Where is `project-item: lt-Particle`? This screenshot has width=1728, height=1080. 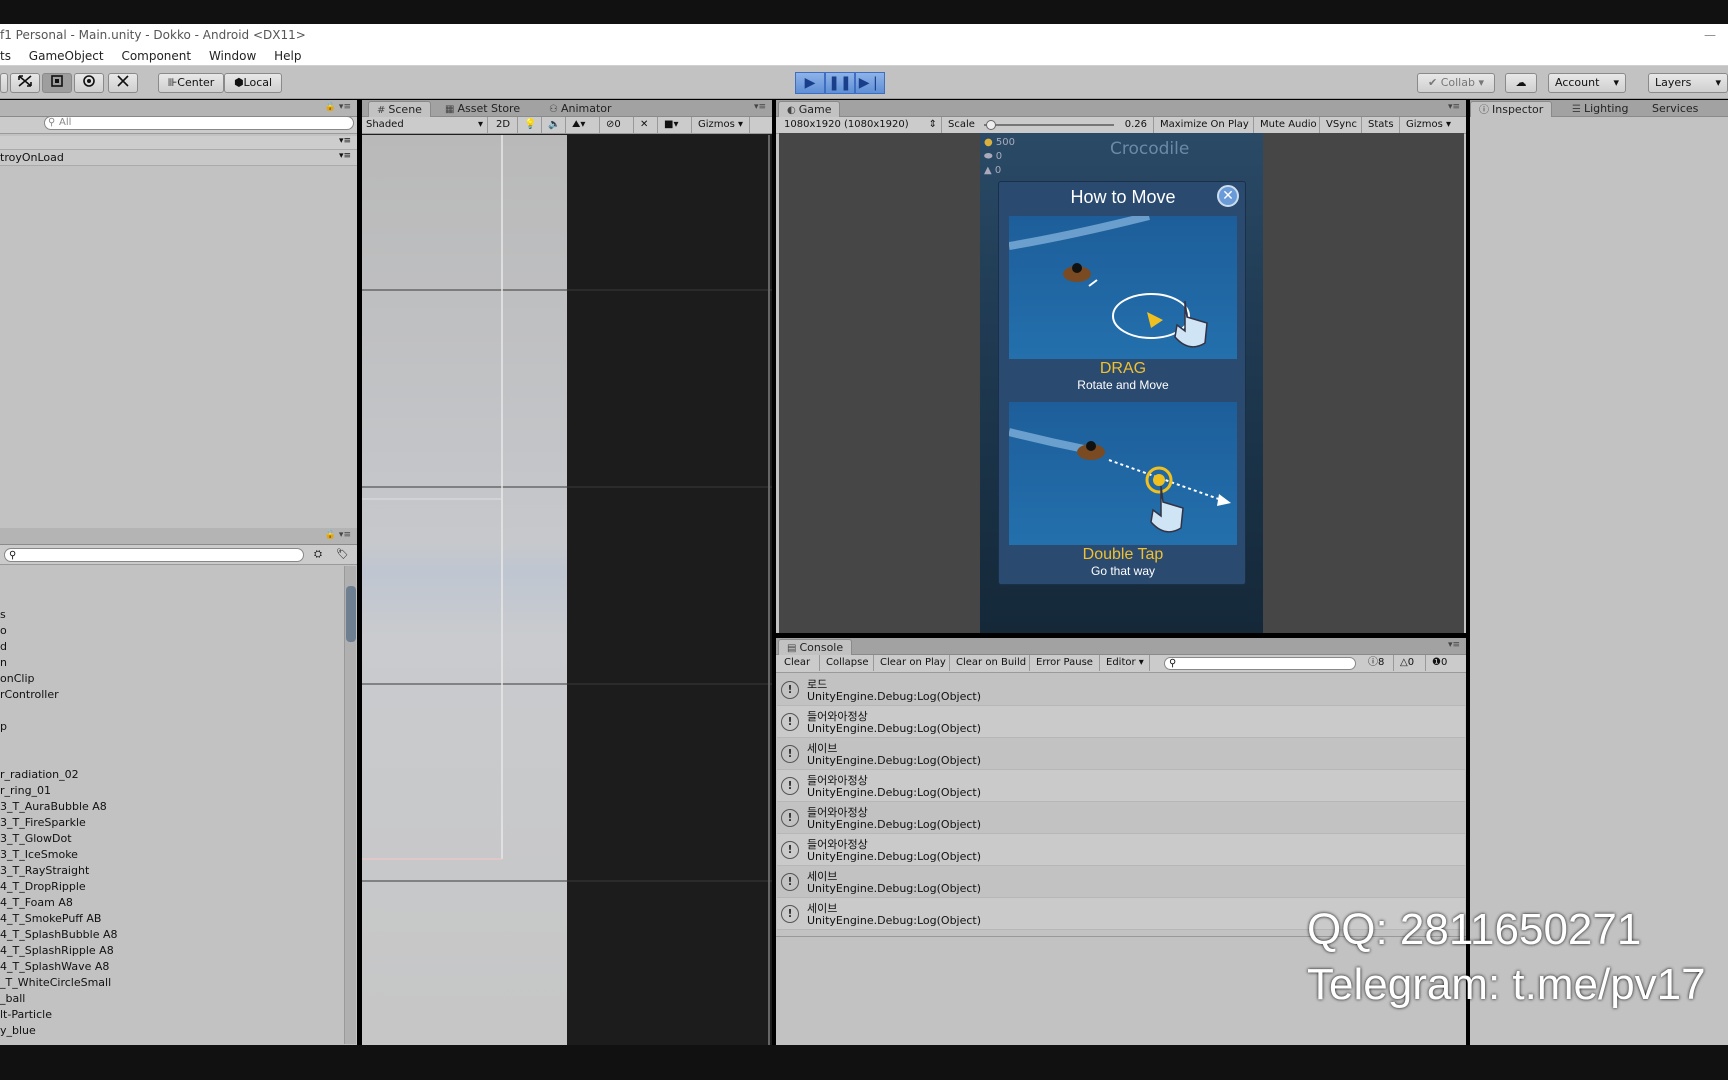 project-item: lt-Particle is located at coordinates (26, 1014).